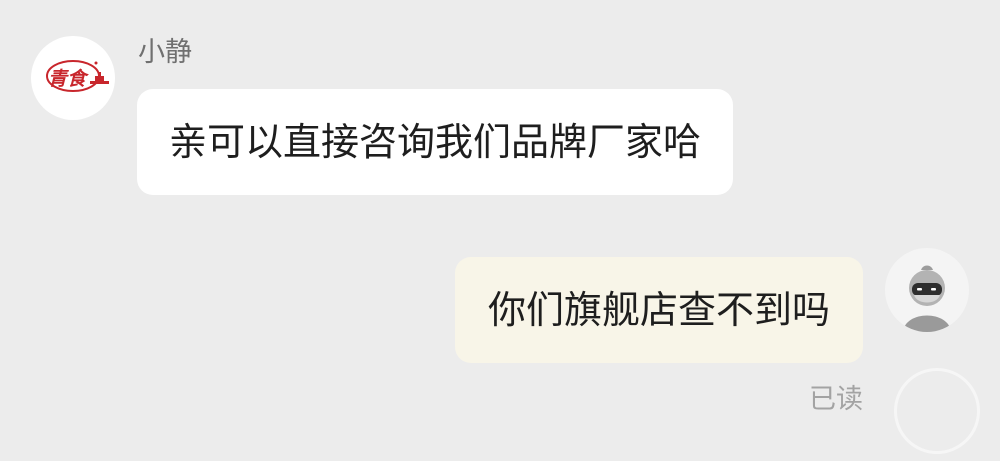  What do you see at coordinates (68, 79) in the screenshot?
I see `svg-text: 青食` at bounding box center [68, 79].